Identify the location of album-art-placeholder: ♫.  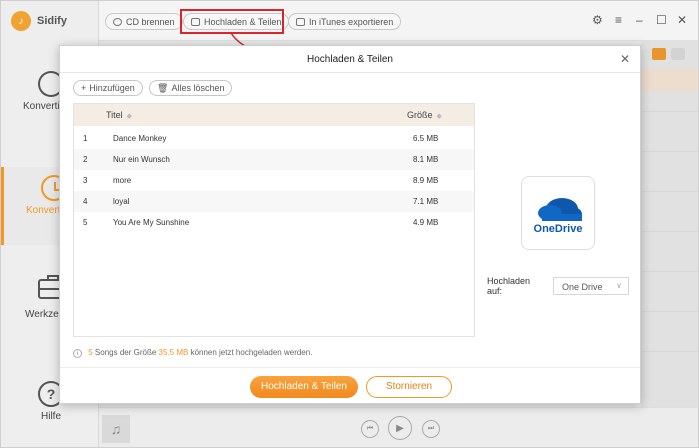
(116, 429).